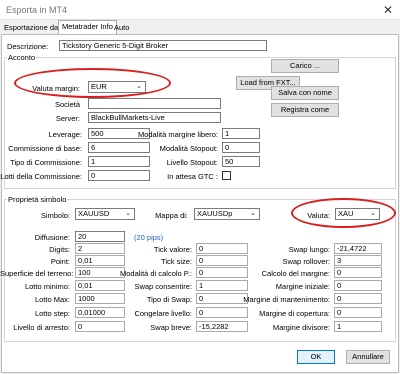 The width and height of the screenshot is (400, 374). I want to click on description-label: Descrizione:, so click(28, 46).